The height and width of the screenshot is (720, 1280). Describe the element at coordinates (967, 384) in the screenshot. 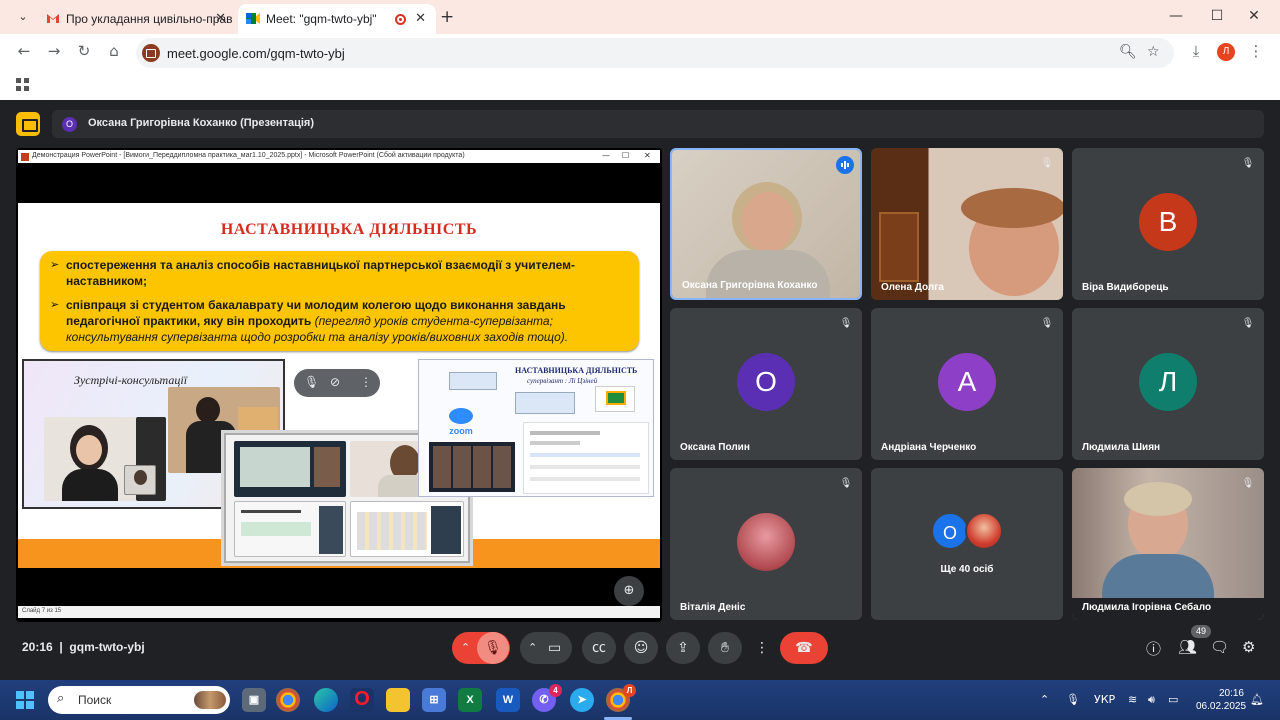

I see `participant-tile: 🎙︎ А Андріана Черченко` at that location.